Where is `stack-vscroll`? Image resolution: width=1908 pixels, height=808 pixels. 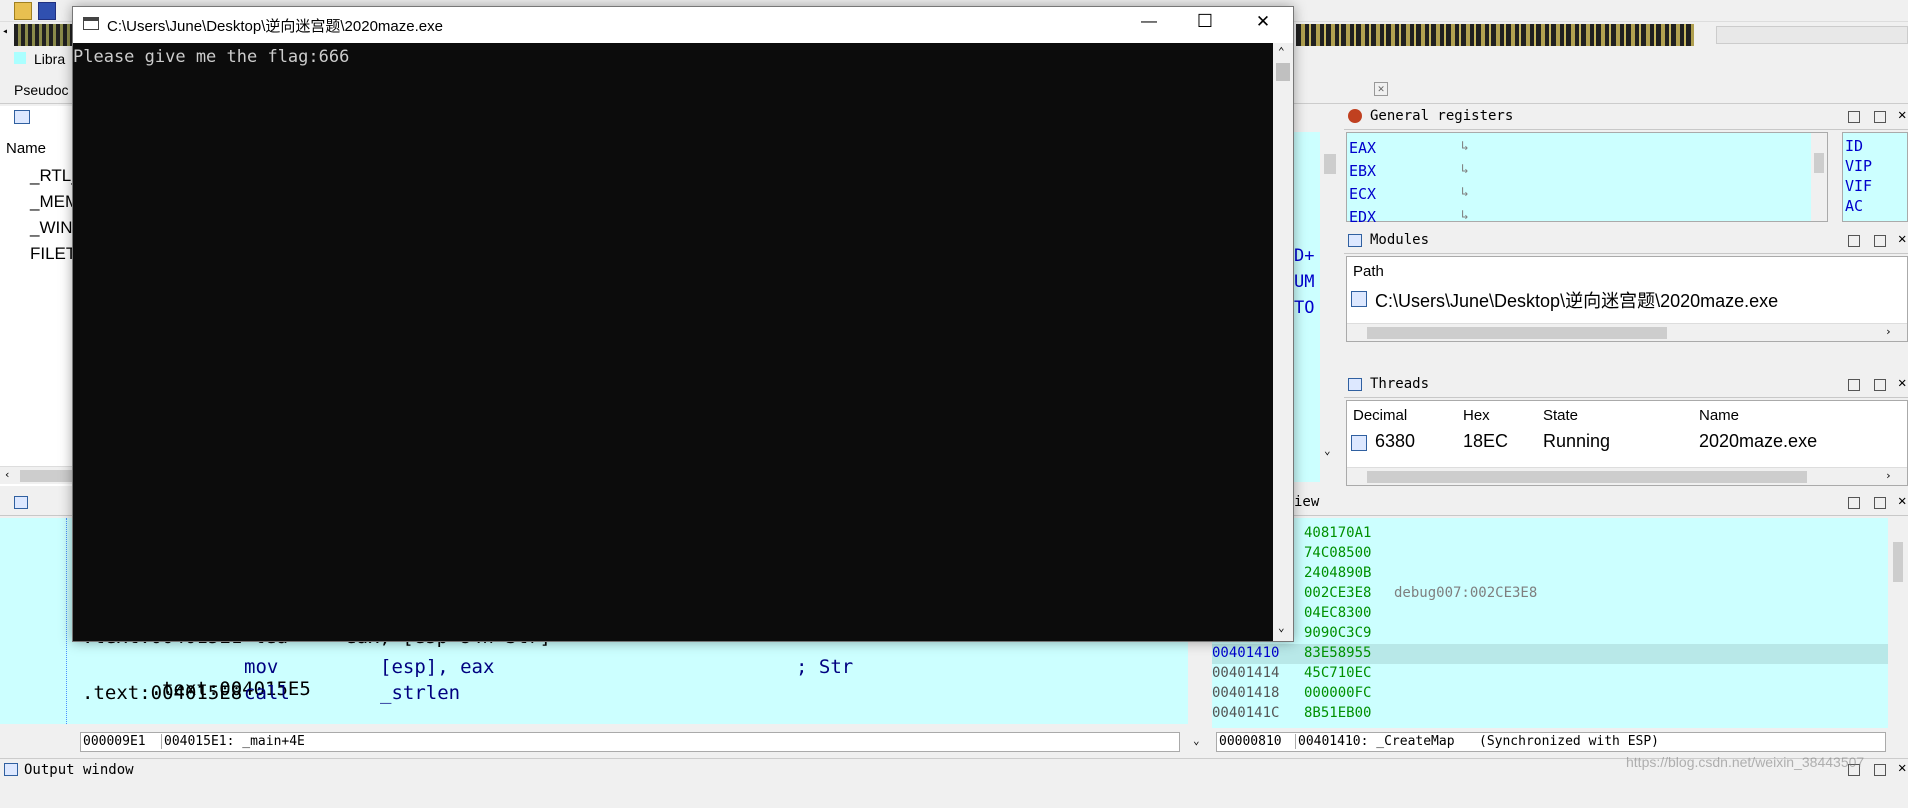
stack-vscroll is located at coordinates (1898, 636).